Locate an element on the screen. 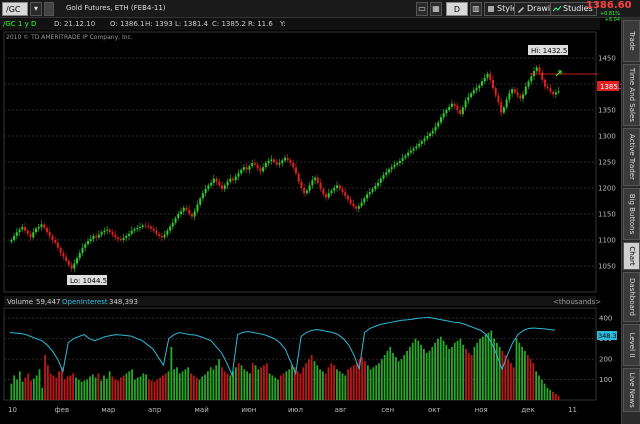  window-button: ▭ is located at coordinates (422, 9).